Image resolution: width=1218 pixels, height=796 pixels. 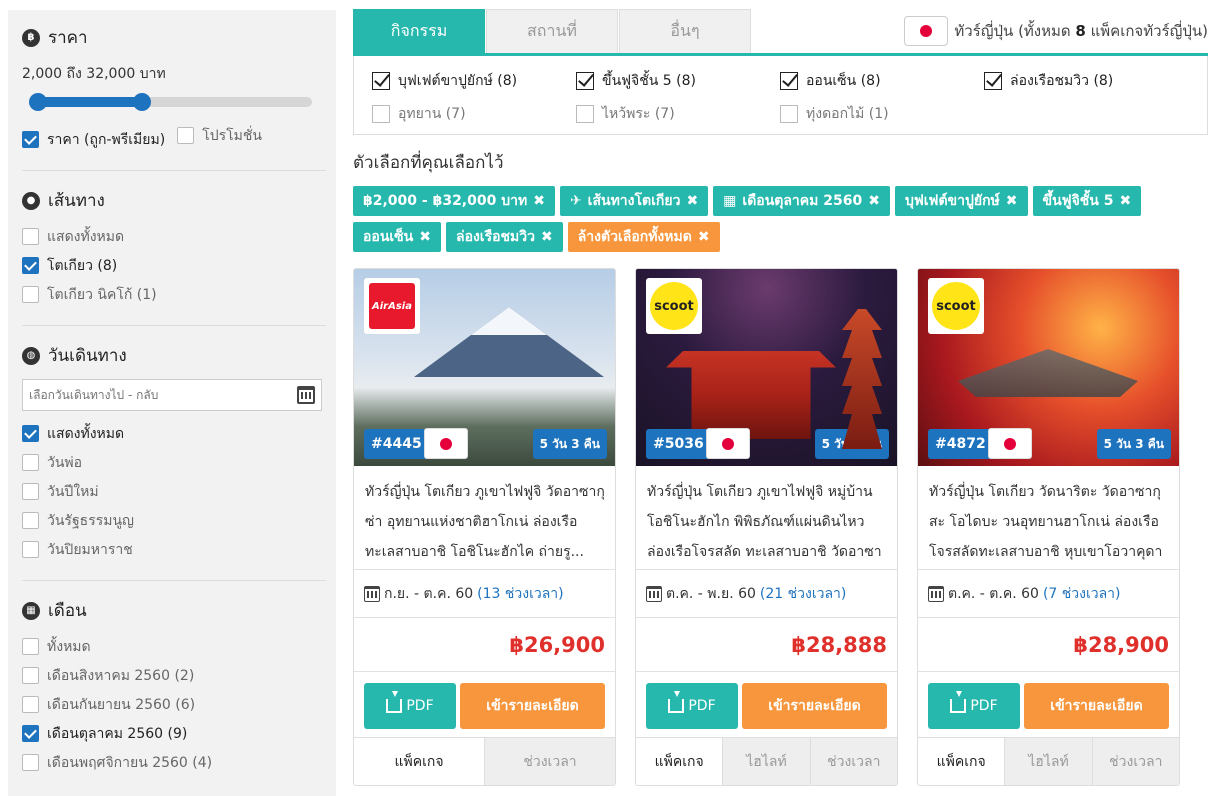 What do you see at coordinates (678, 80) in the screenshot?
I see `activity-filter: ขึ้นฟูจิชั้น 5 (8)` at bounding box center [678, 80].